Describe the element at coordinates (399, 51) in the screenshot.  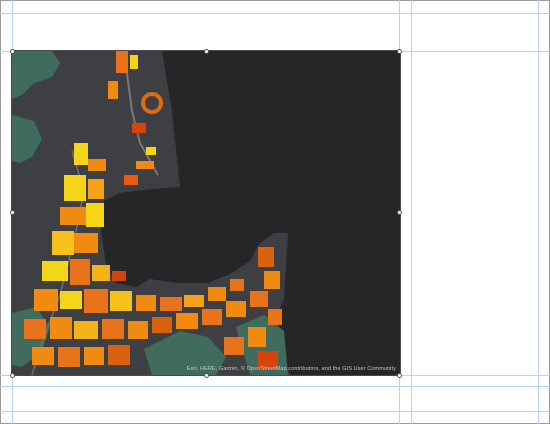
I see `resize-handle-top-right` at that location.